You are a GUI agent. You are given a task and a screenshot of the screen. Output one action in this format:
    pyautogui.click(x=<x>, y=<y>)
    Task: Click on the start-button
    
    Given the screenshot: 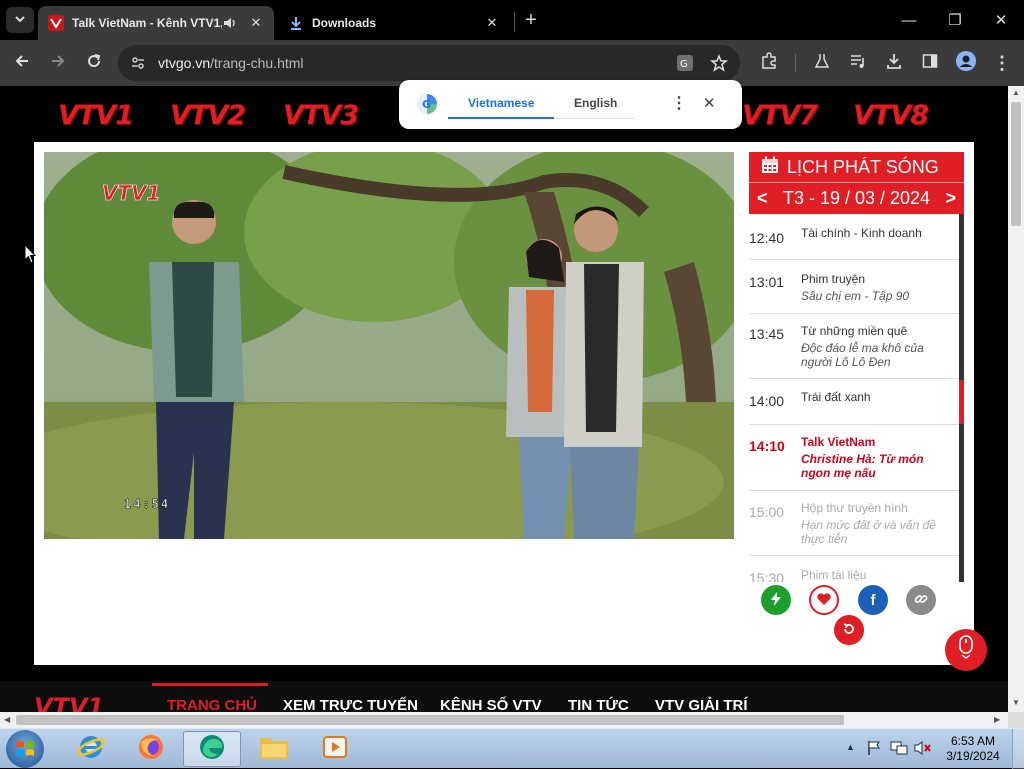 What is the action you would take?
    pyautogui.click(x=25, y=749)
    